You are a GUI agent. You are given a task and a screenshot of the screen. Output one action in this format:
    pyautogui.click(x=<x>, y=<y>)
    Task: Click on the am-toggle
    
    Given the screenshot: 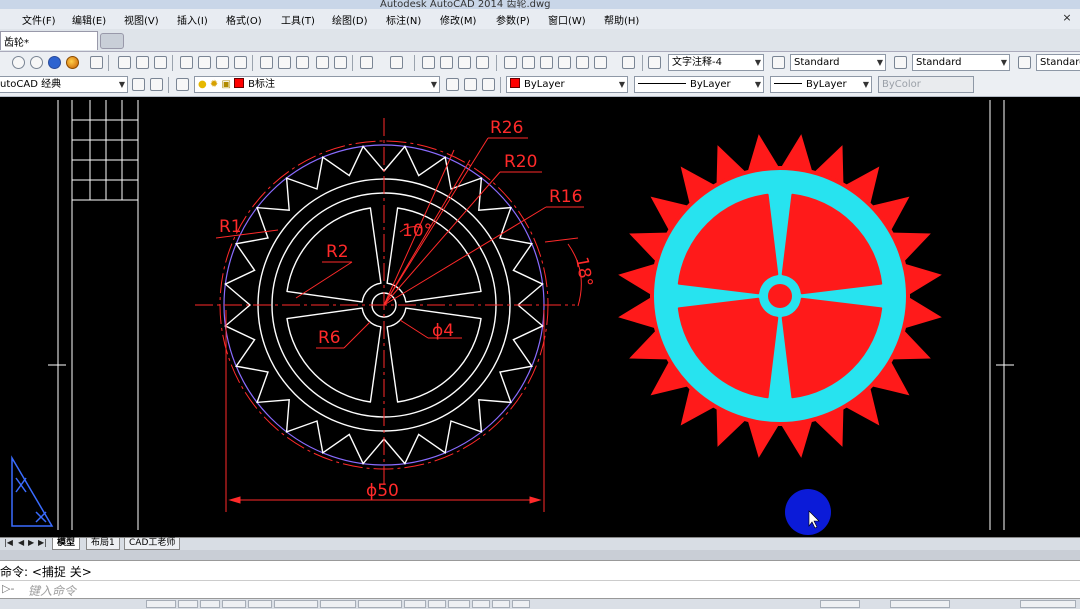 What is the action you would take?
    pyautogui.click(x=521, y=604)
    